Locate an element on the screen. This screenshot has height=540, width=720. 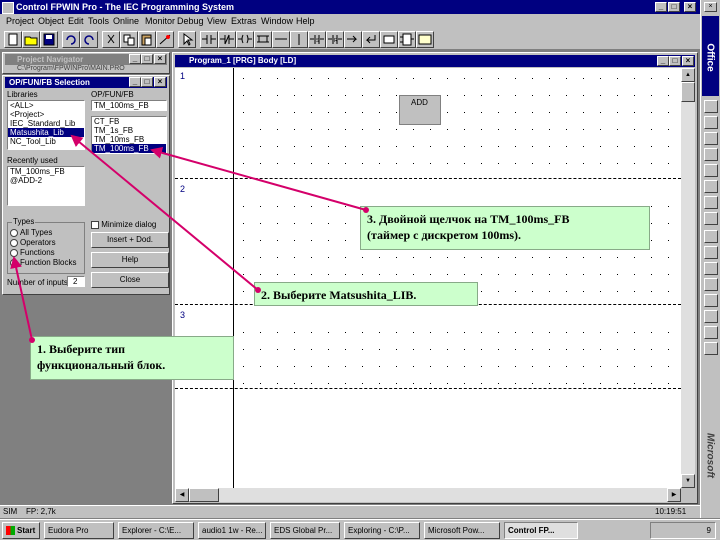
recent-item: TM_100ms_FB is located at coordinates (46, 171).